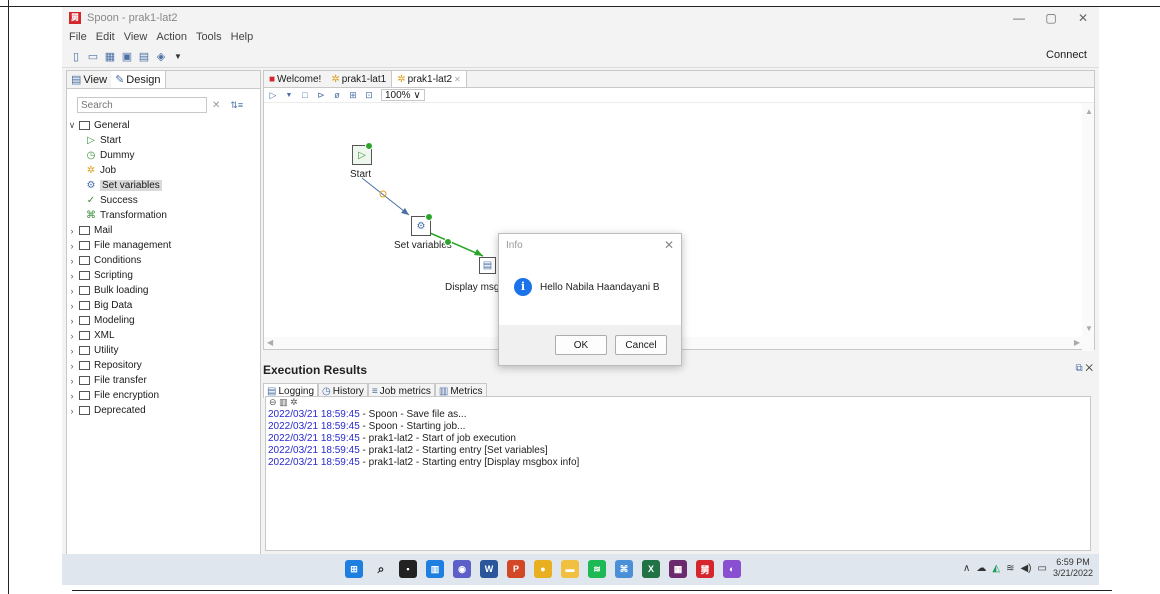  I want to click on tab-label: History, so click(348, 391).